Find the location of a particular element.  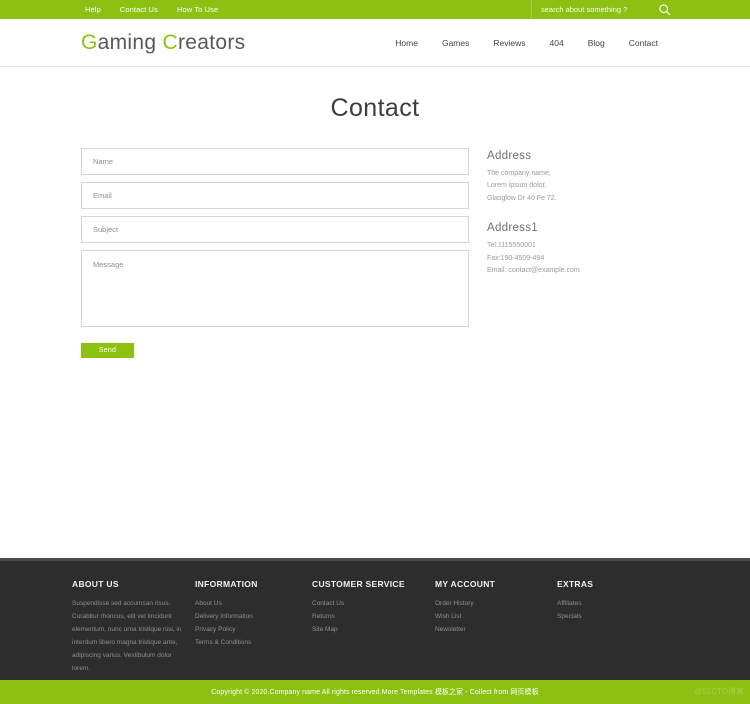

topbar-link-help: Help is located at coordinates (93, 9).